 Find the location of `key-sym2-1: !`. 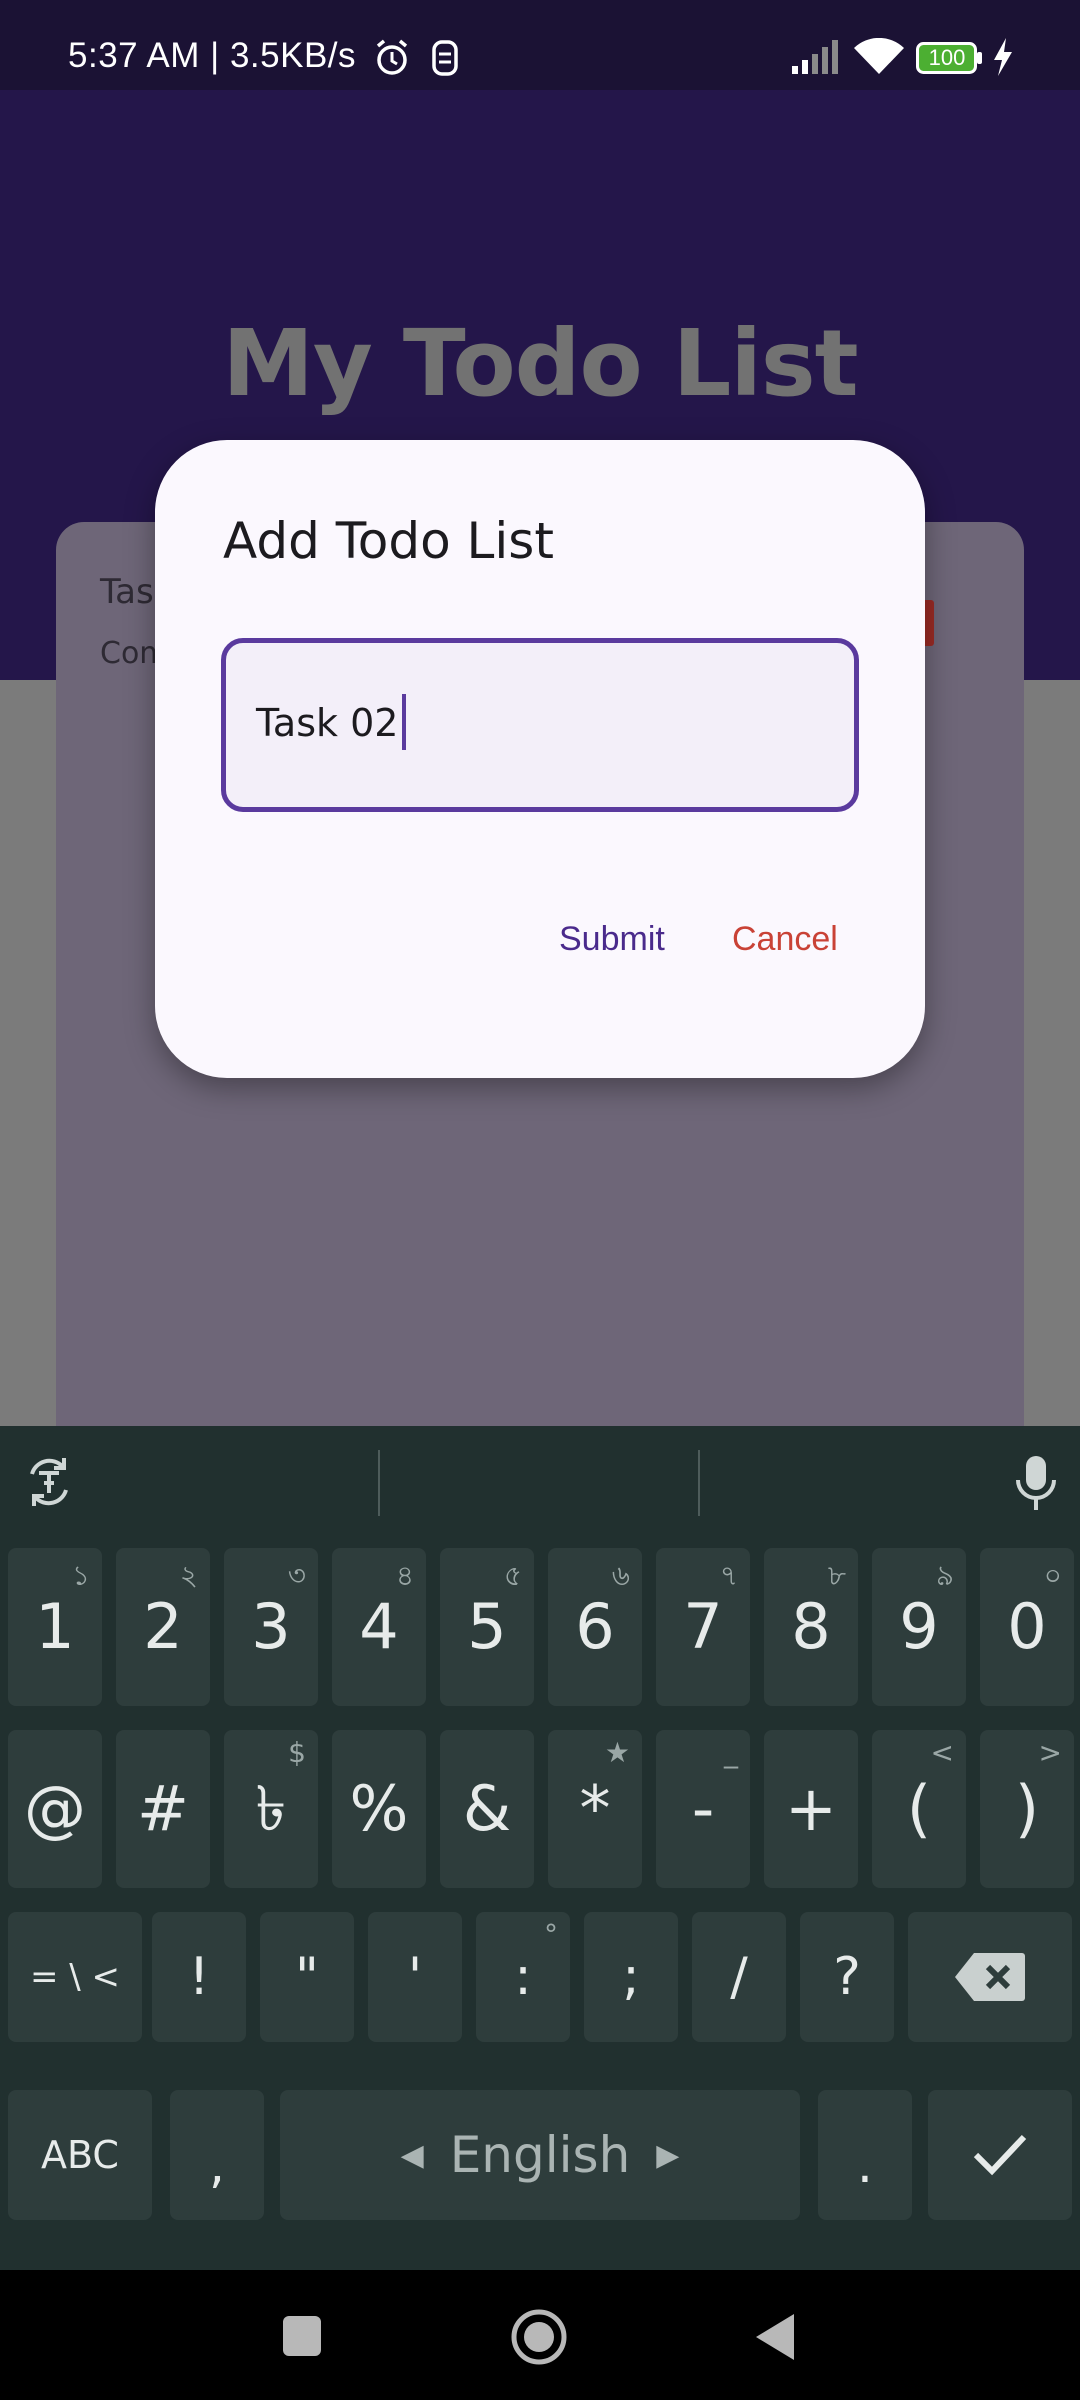

key-sym2-1: ! is located at coordinates (199, 1977).